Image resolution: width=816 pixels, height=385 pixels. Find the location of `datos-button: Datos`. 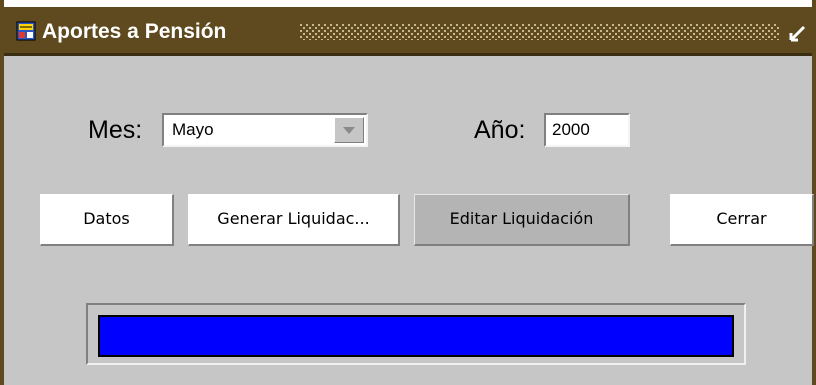

datos-button: Datos is located at coordinates (107, 220).